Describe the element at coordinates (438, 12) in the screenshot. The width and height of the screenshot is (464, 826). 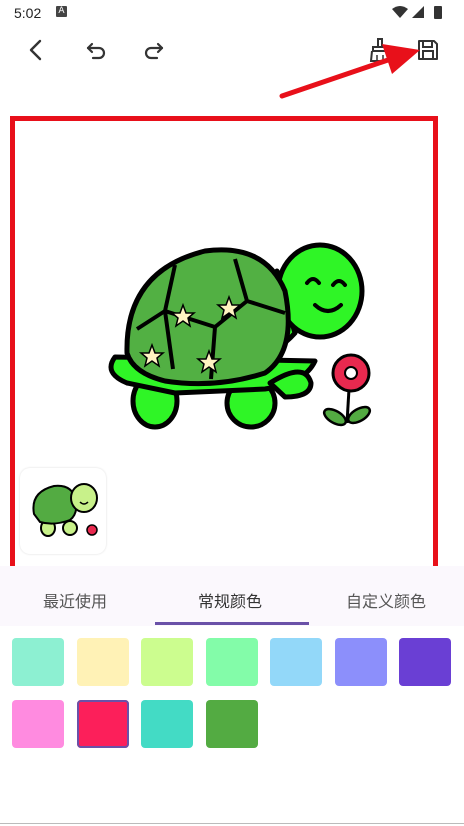
I see `battery-icon` at that location.